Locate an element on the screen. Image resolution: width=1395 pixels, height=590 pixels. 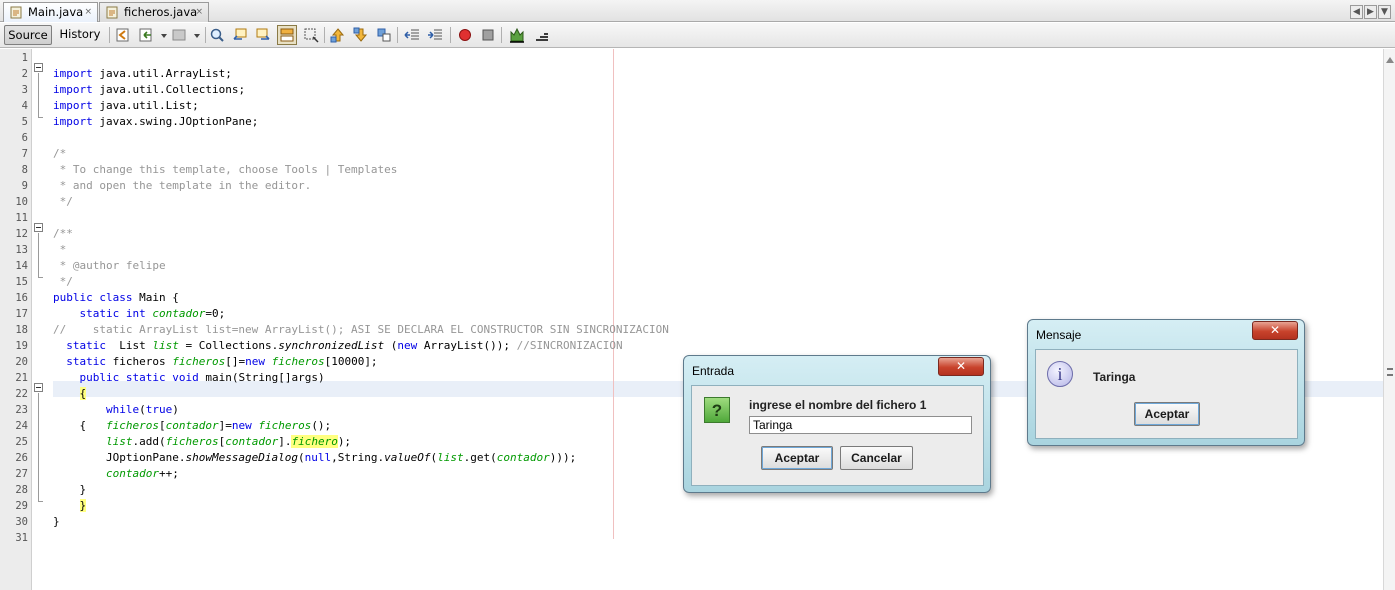
line-number: 30 is located at coordinates (21, 522).